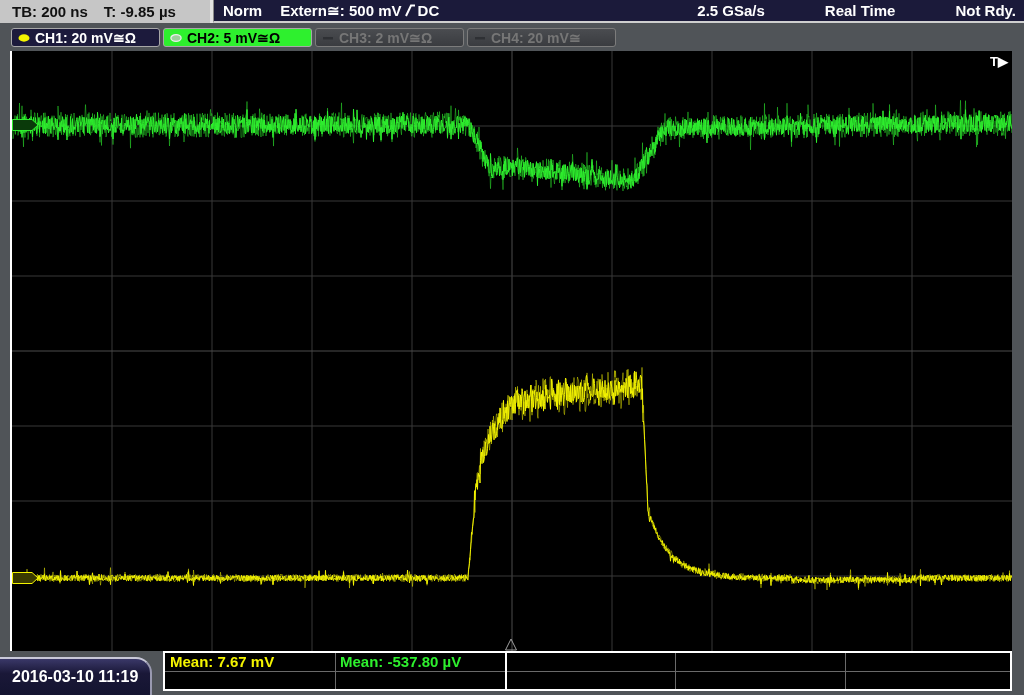  What do you see at coordinates (401, 661) in the screenshot?
I see `measurement-reading: Mean: -537.80 µV` at bounding box center [401, 661].